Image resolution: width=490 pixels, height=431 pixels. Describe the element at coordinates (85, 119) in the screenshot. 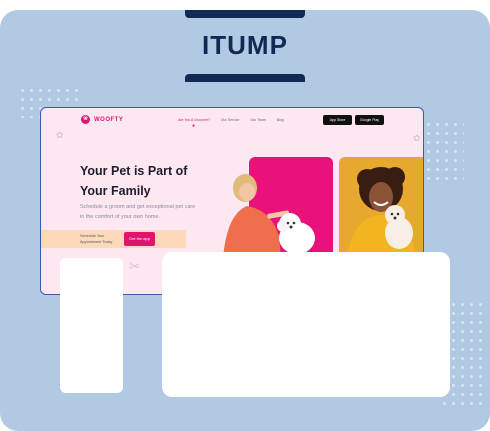

I see `paw-icon: ❀` at that location.